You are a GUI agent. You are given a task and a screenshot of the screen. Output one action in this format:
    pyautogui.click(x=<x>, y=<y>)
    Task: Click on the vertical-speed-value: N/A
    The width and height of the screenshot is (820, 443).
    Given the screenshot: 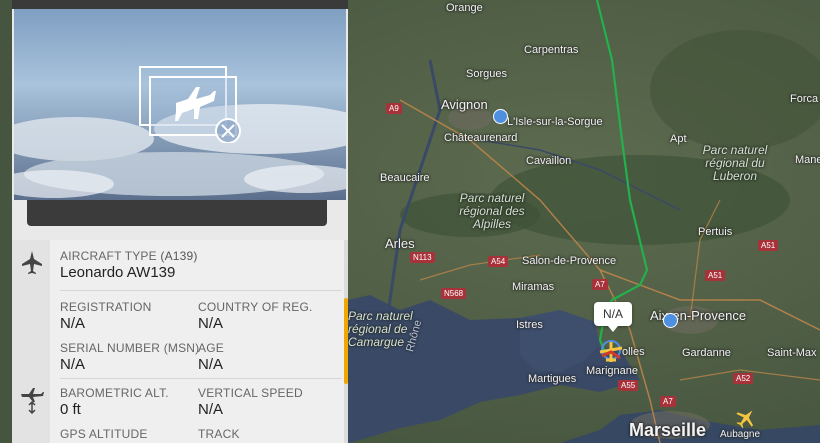 What is the action you would take?
    pyautogui.click(x=211, y=409)
    